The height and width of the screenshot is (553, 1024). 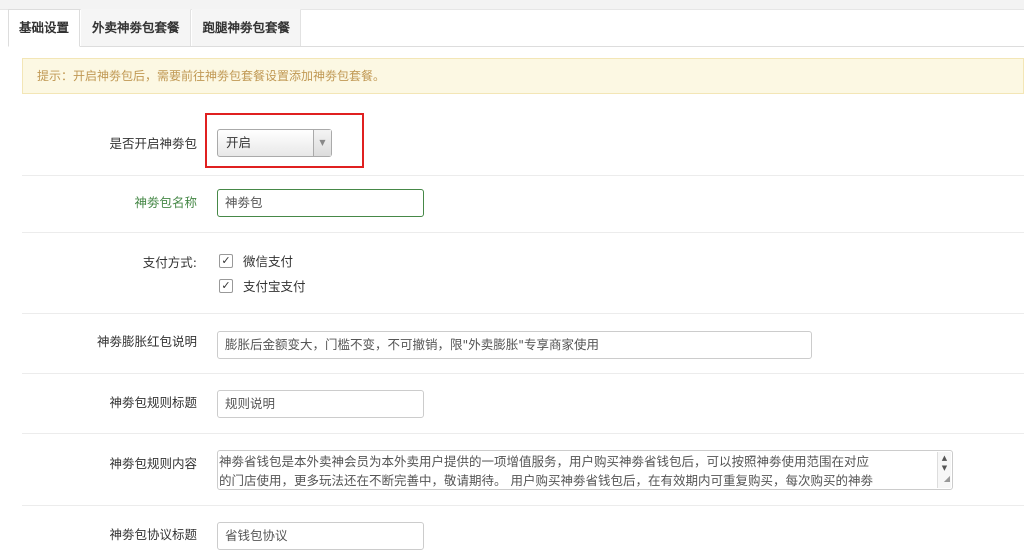 I want to click on scroll-up-icon: ▲, so click(x=944, y=458).